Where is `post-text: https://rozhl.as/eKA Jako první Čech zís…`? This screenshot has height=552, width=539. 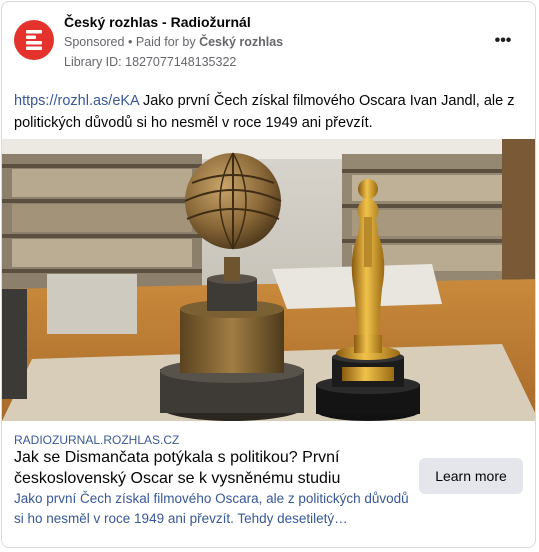
post-text: https://rozhl.as/eKA Jako první Čech zís… is located at coordinates (267, 112).